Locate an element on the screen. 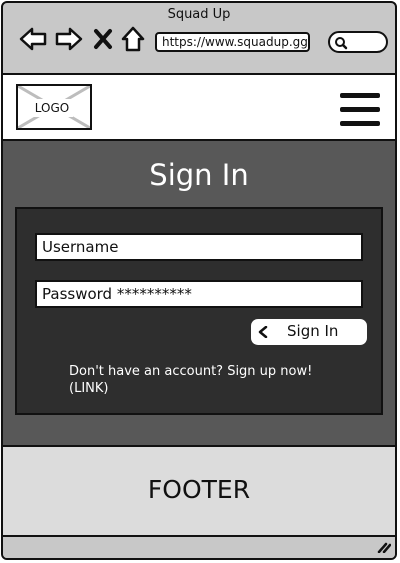  password-field: Password ********** is located at coordinates (199, 294).